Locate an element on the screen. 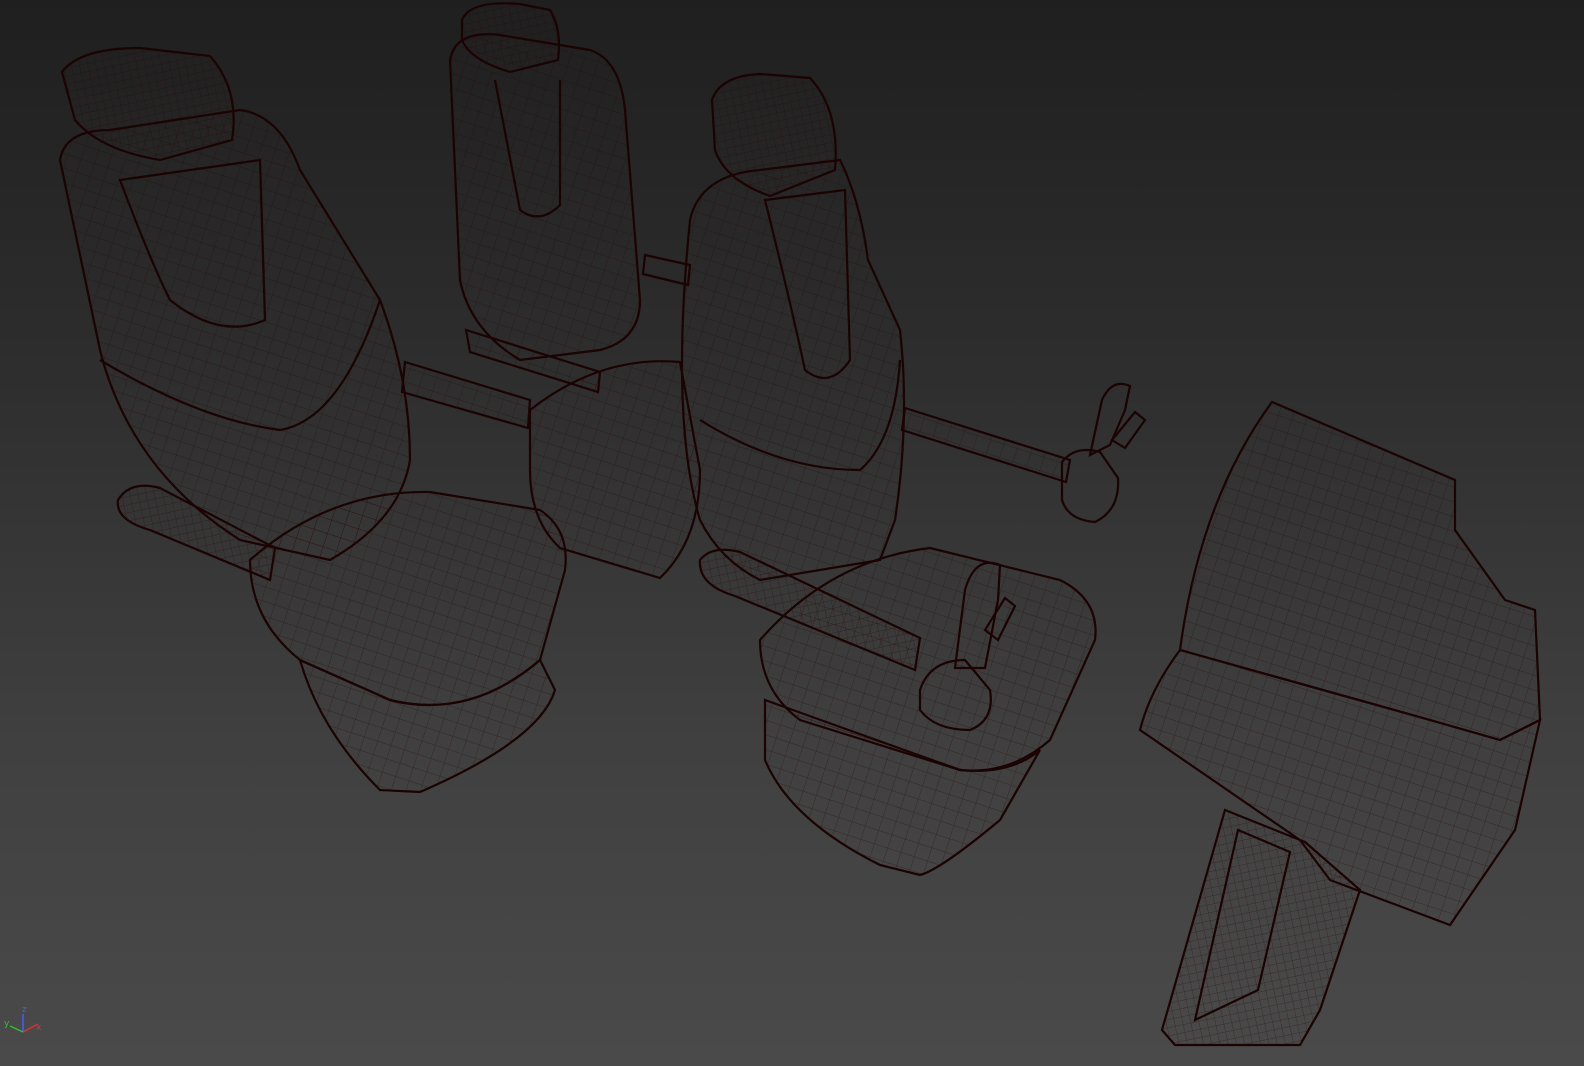 The width and height of the screenshot is (1584, 1066). seat-back-center is located at coordinates (575, 291).